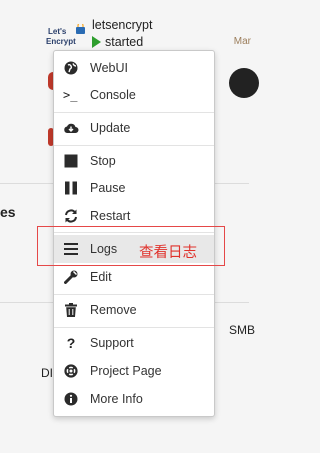 The image size is (320, 453). I want to click on menu-item-label: WebUI, so click(109, 68).